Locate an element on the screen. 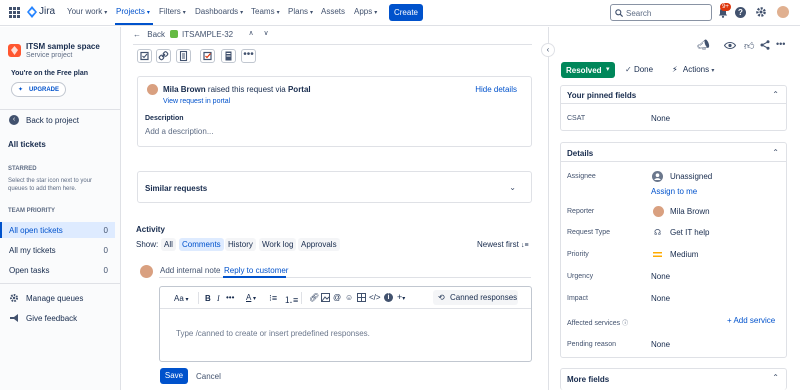 Image resolution: width=800 pixels, height=390 pixels. nav-assets: Assets is located at coordinates (334, 11).